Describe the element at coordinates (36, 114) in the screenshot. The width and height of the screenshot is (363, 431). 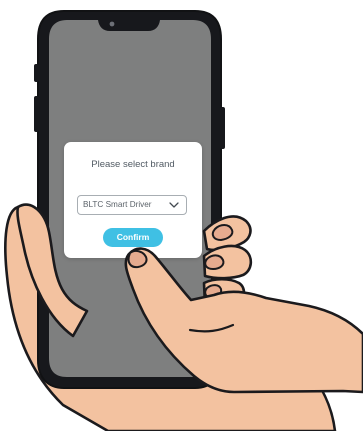
I see `phone-button-left-lower` at that location.